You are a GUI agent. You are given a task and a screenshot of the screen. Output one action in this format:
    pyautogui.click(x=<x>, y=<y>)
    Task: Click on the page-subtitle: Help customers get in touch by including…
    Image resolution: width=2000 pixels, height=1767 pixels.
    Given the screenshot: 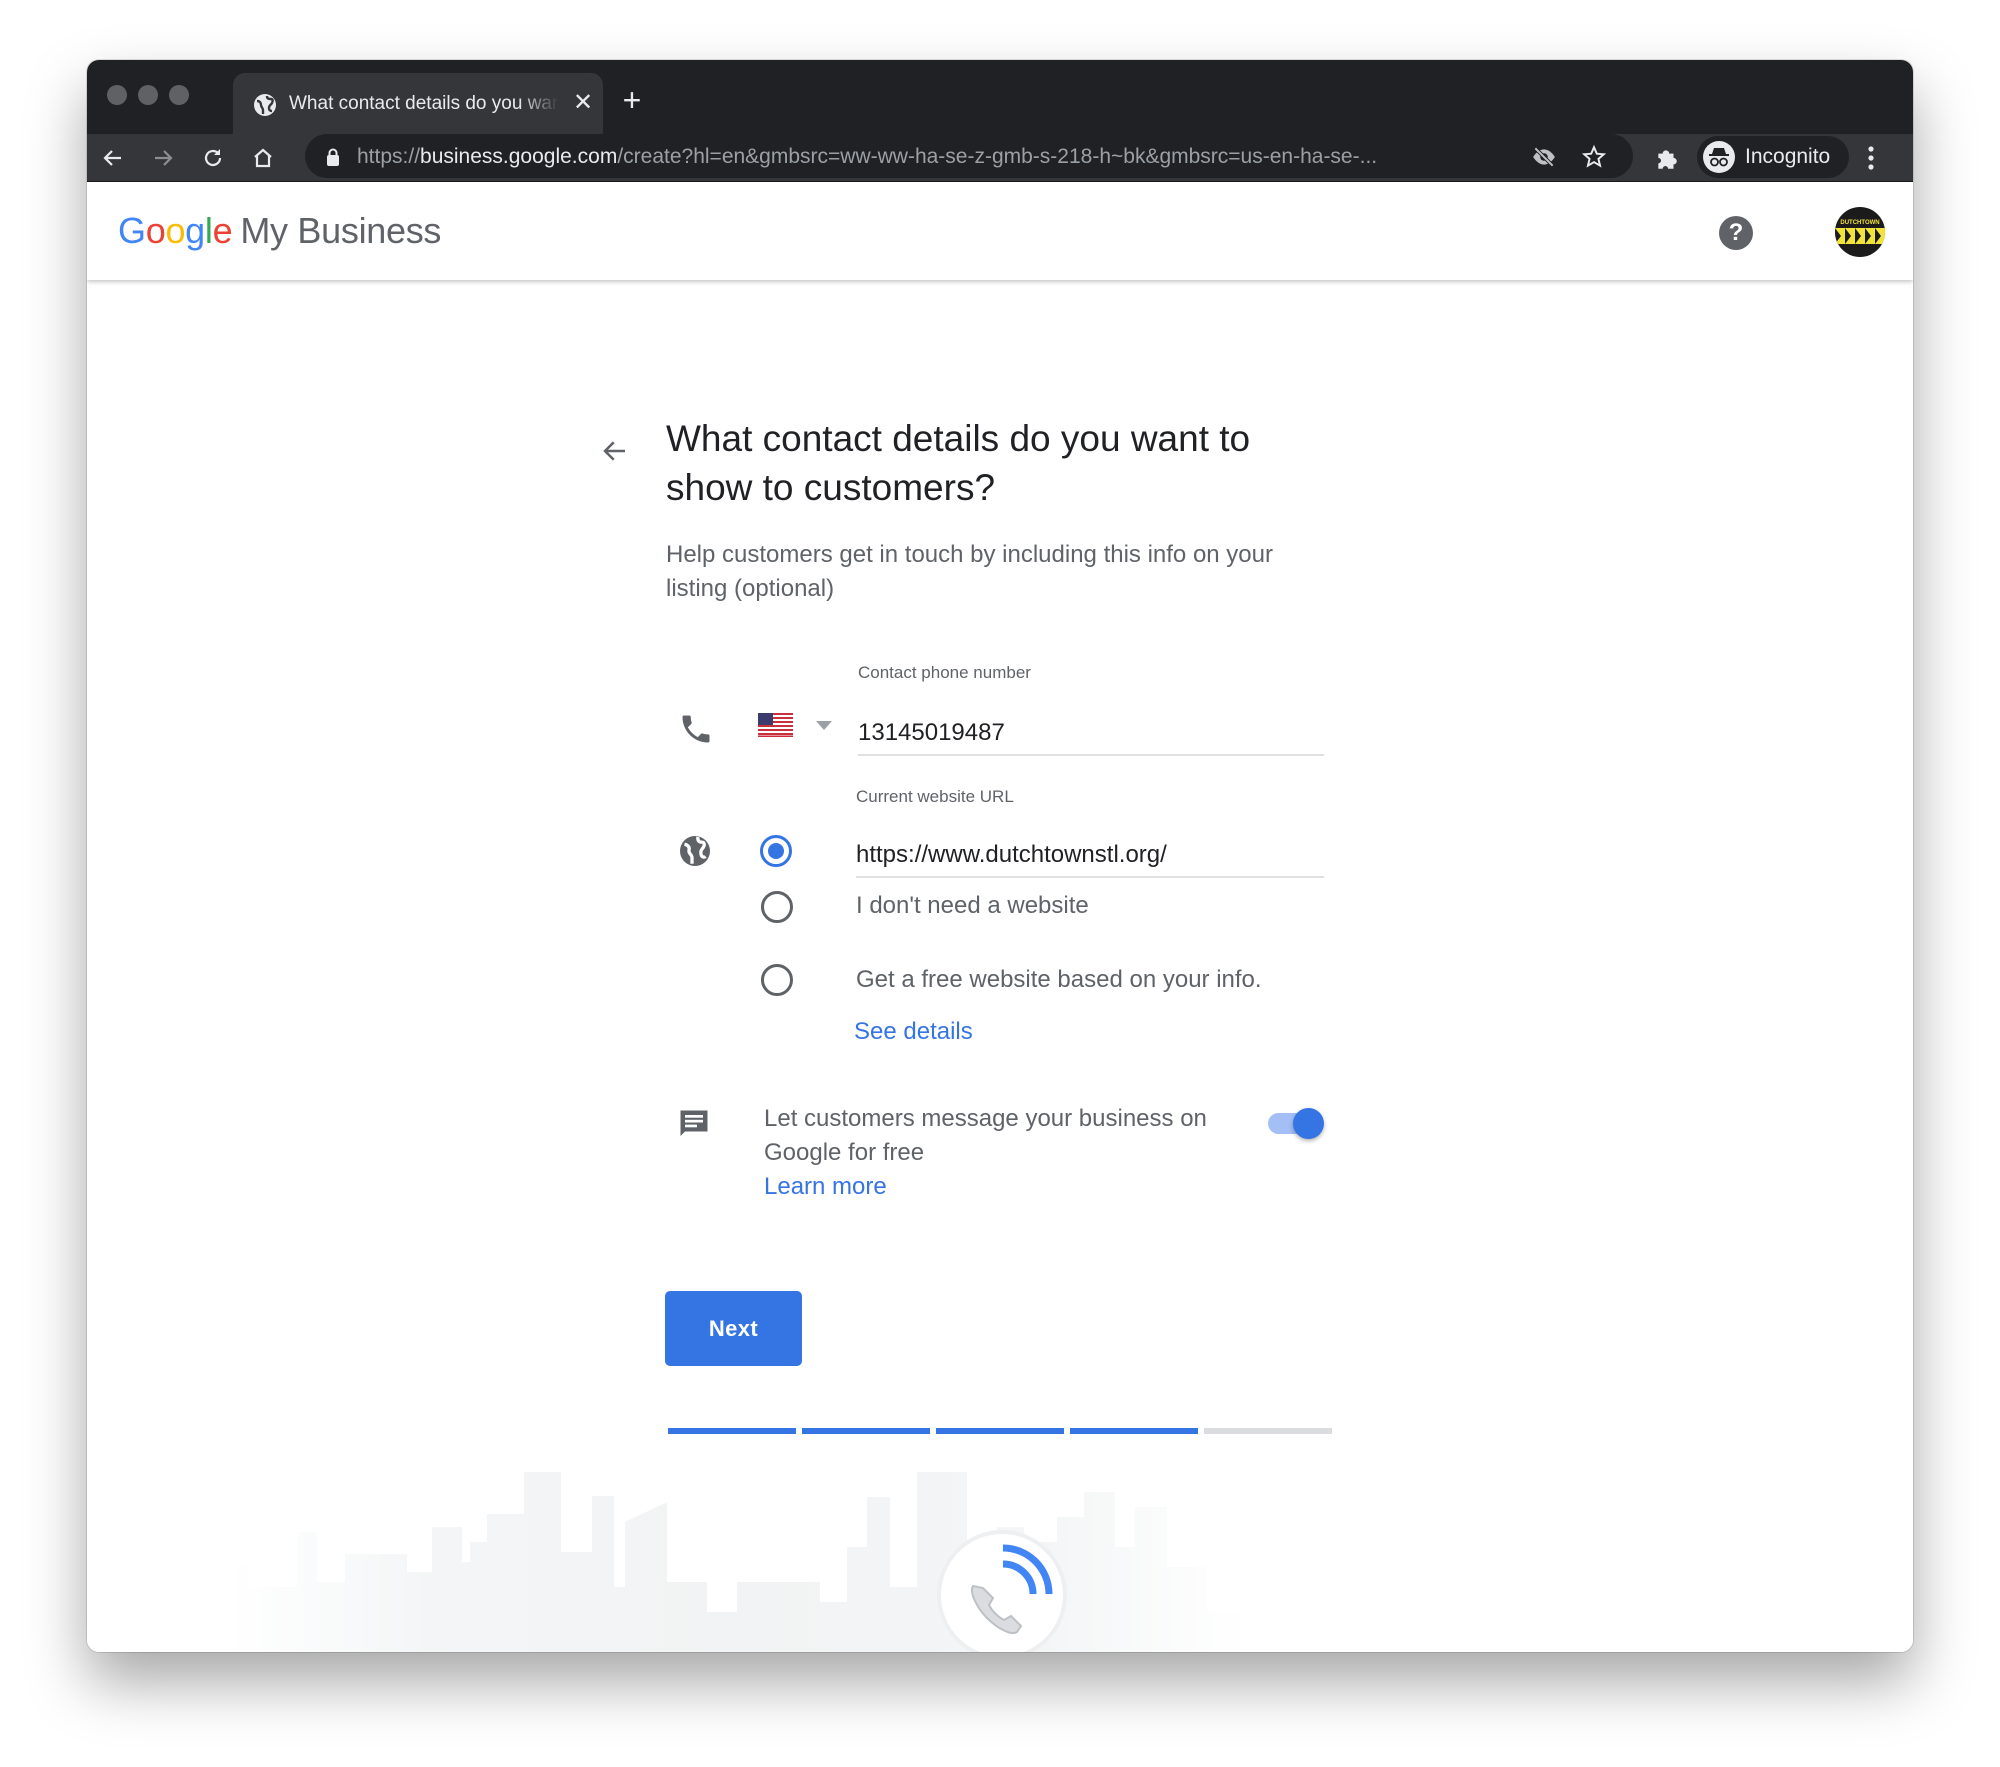 What is the action you would take?
    pyautogui.click(x=969, y=571)
    